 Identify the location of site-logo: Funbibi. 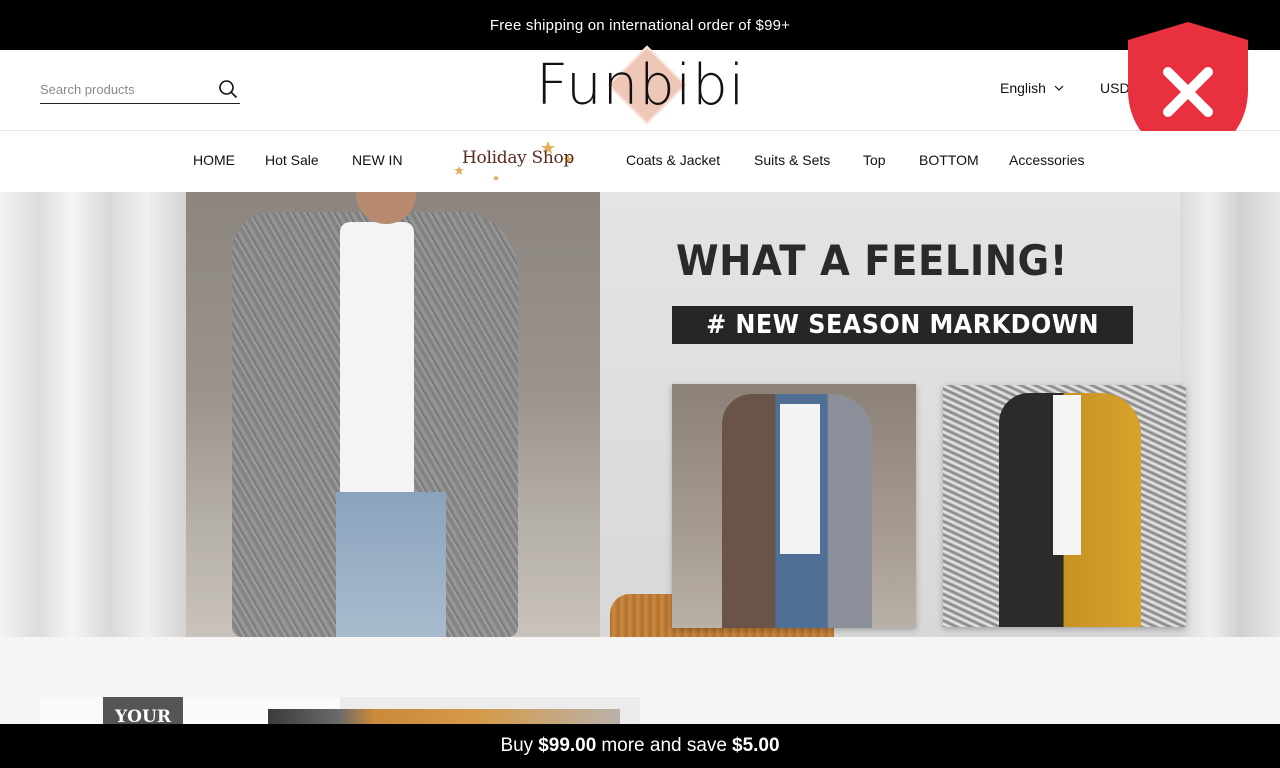
(640, 87).